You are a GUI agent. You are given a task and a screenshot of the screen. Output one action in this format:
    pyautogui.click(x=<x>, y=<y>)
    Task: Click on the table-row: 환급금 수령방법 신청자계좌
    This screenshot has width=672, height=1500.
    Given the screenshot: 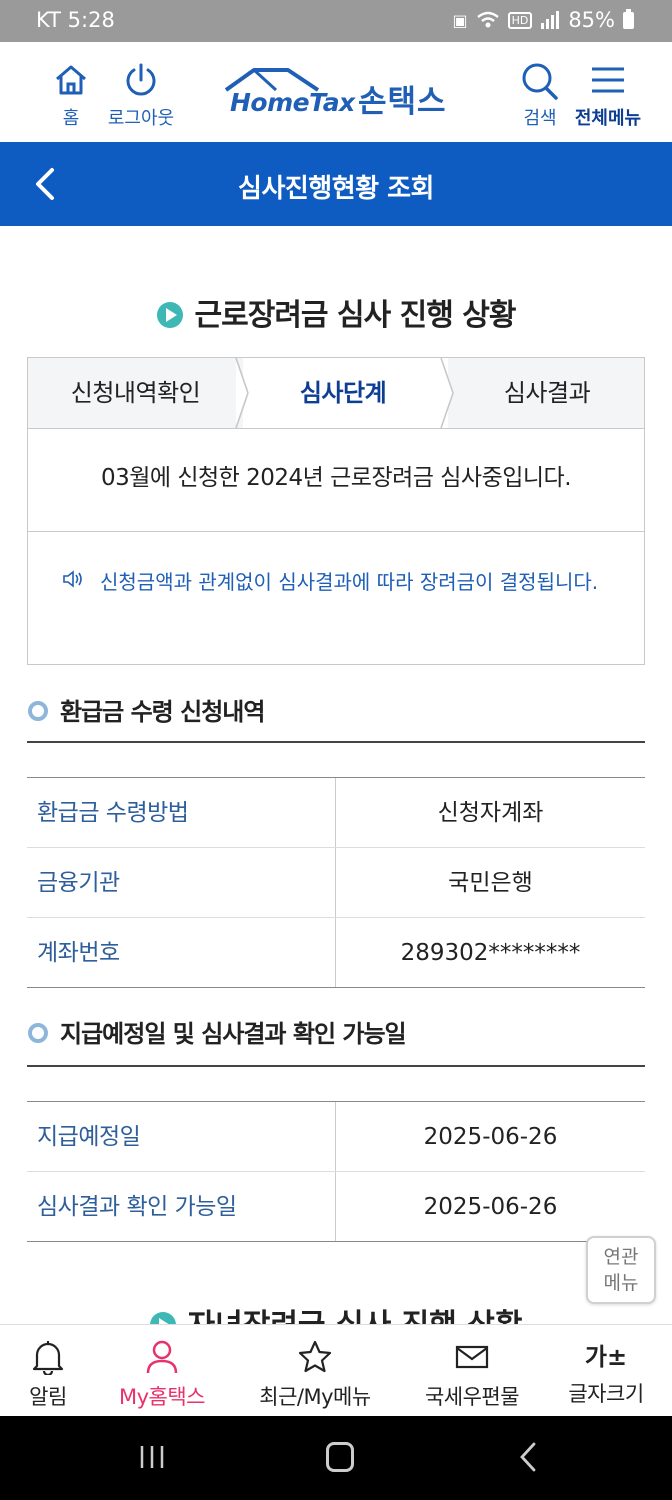 What is the action you would take?
    pyautogui.click(x=336, y=813)
    